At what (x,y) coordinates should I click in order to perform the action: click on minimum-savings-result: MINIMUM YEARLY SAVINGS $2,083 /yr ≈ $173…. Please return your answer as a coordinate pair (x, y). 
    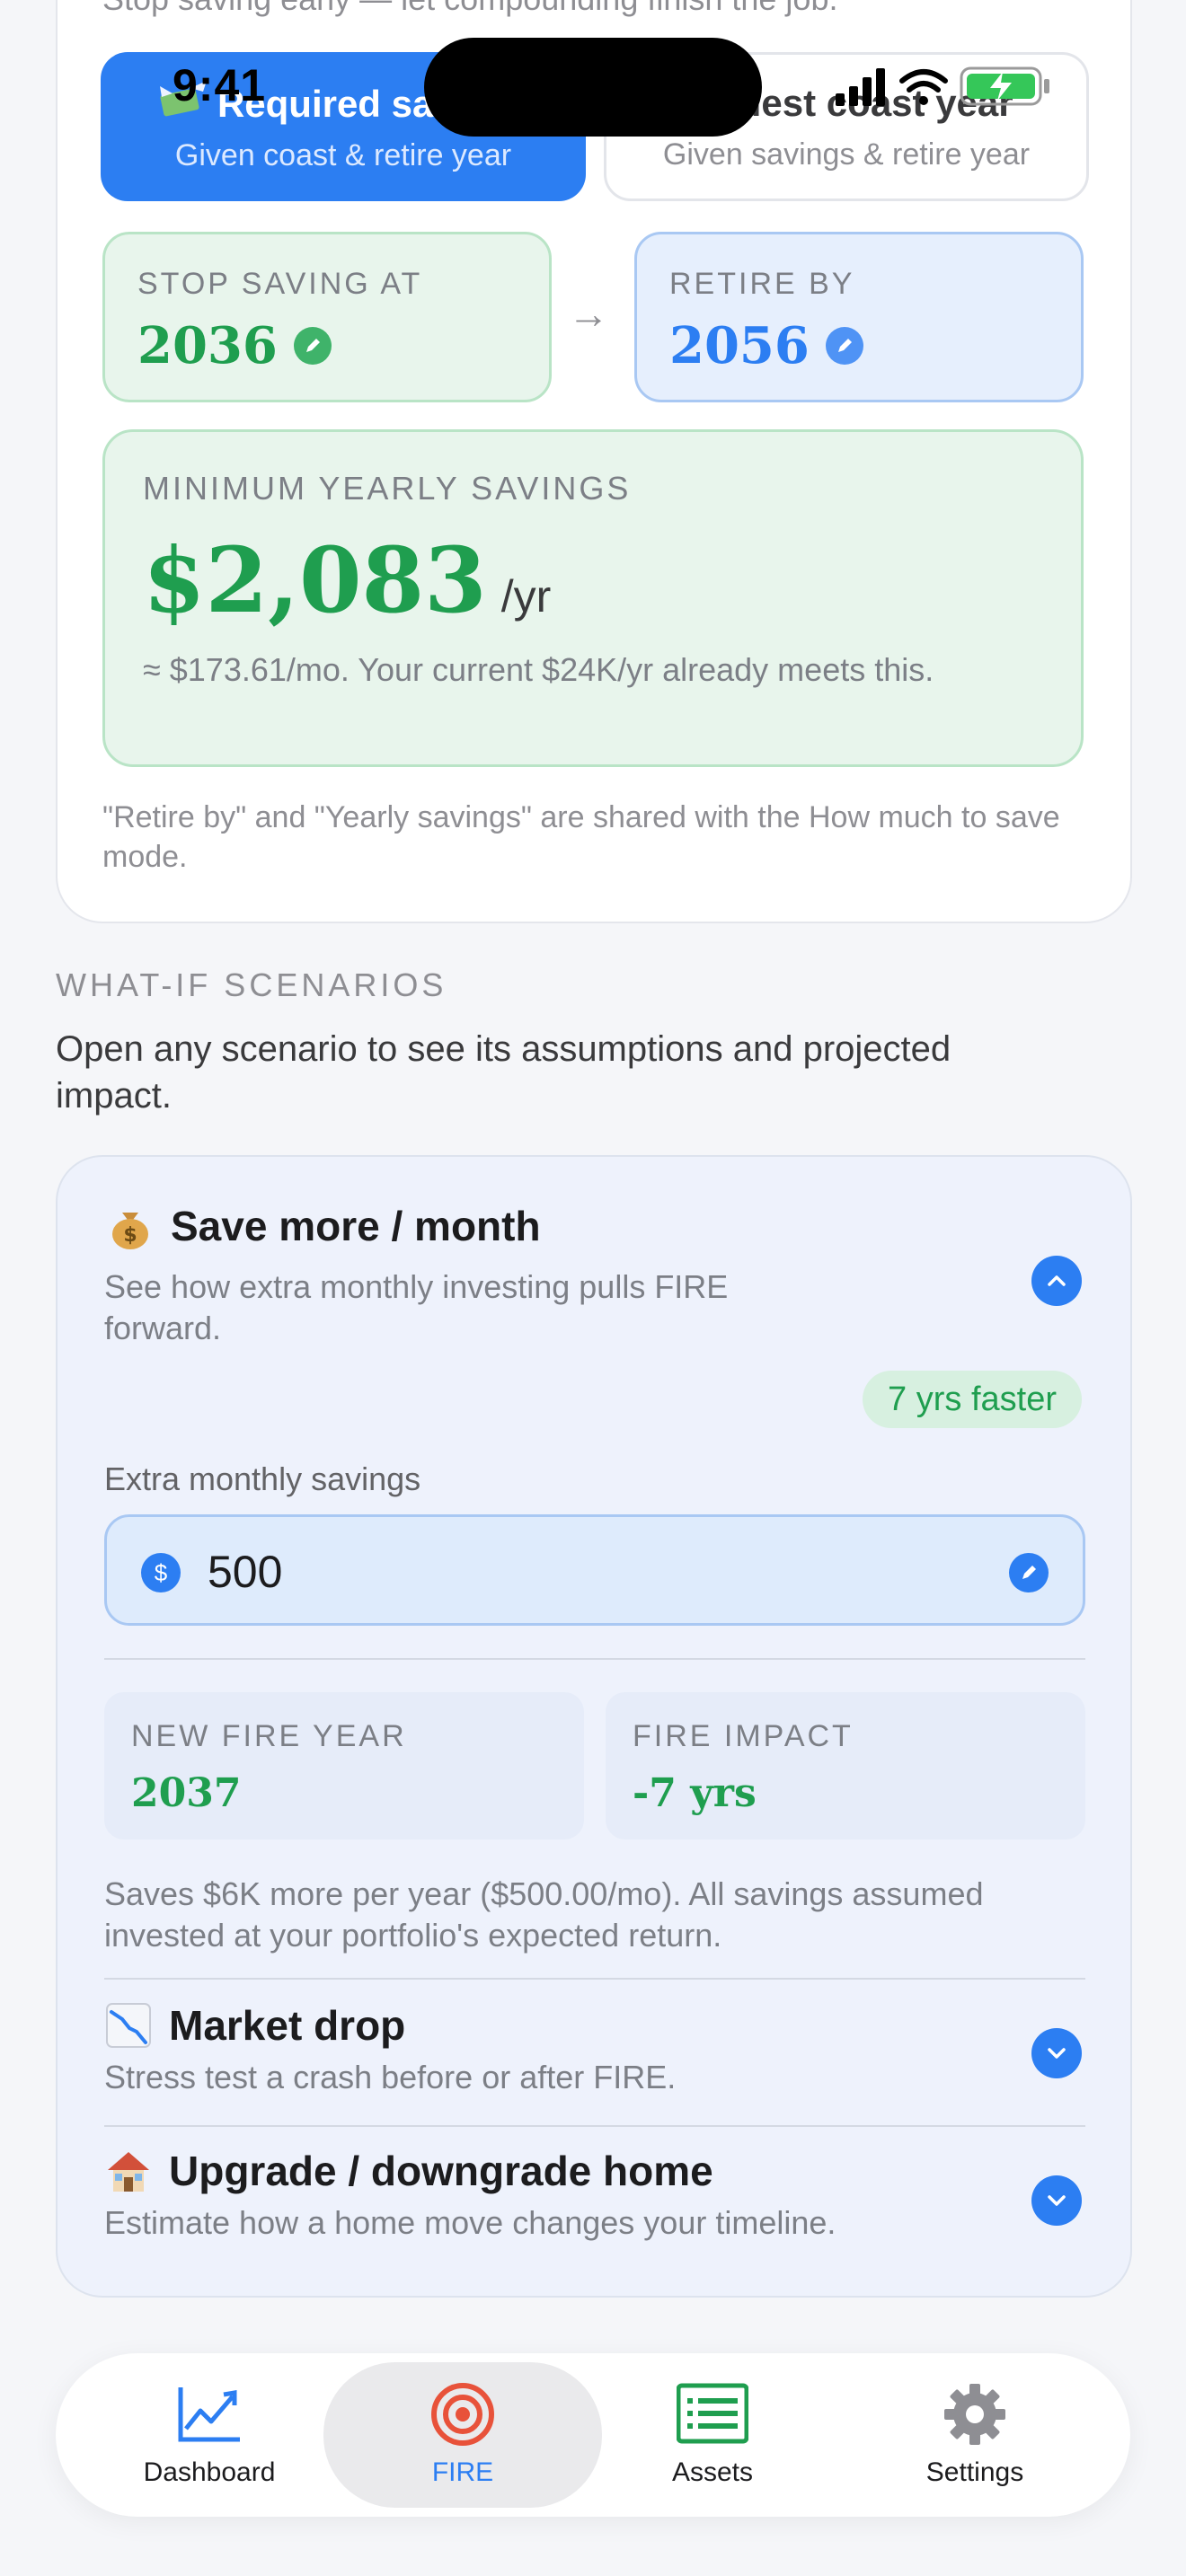
    Looking at the image, I should click on (593, 598).